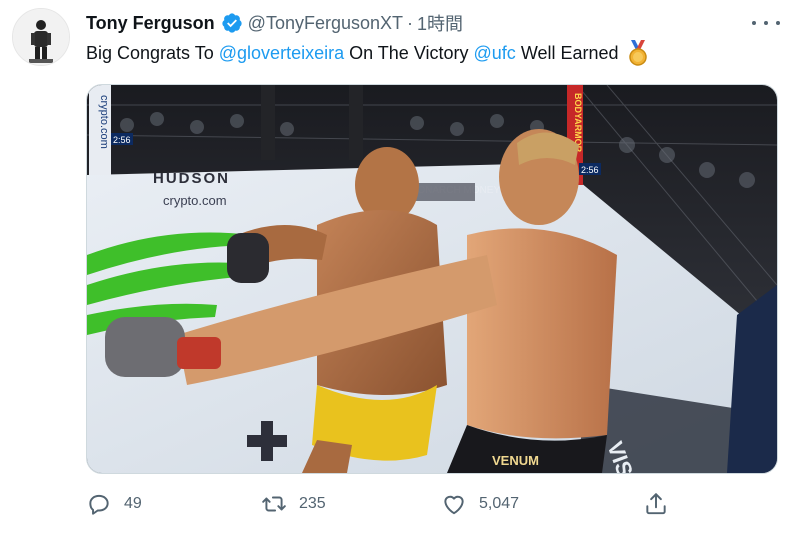 The width and height of the screenshot is (800, 536). I want to click on timestamp: 1時間, so click(440, 23).